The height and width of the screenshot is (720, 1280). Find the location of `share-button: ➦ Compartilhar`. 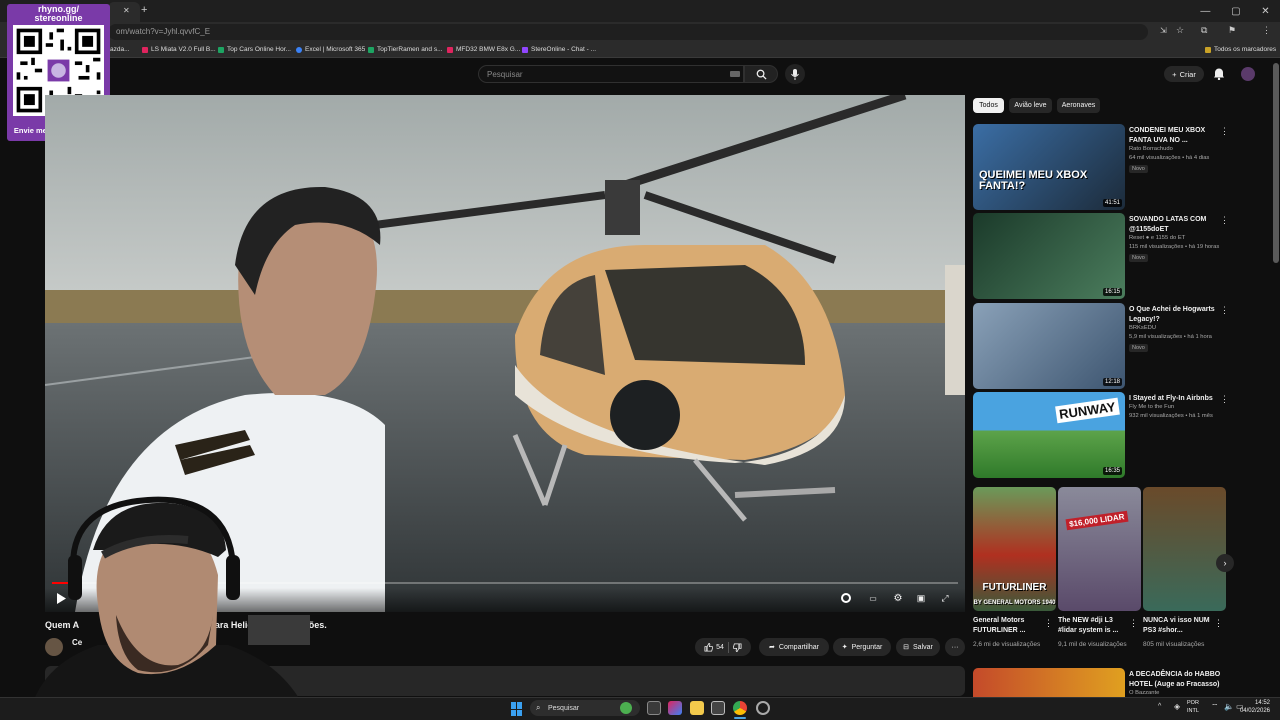

share-button: ➦ Compartilhar is located at coordinates (794, 647).